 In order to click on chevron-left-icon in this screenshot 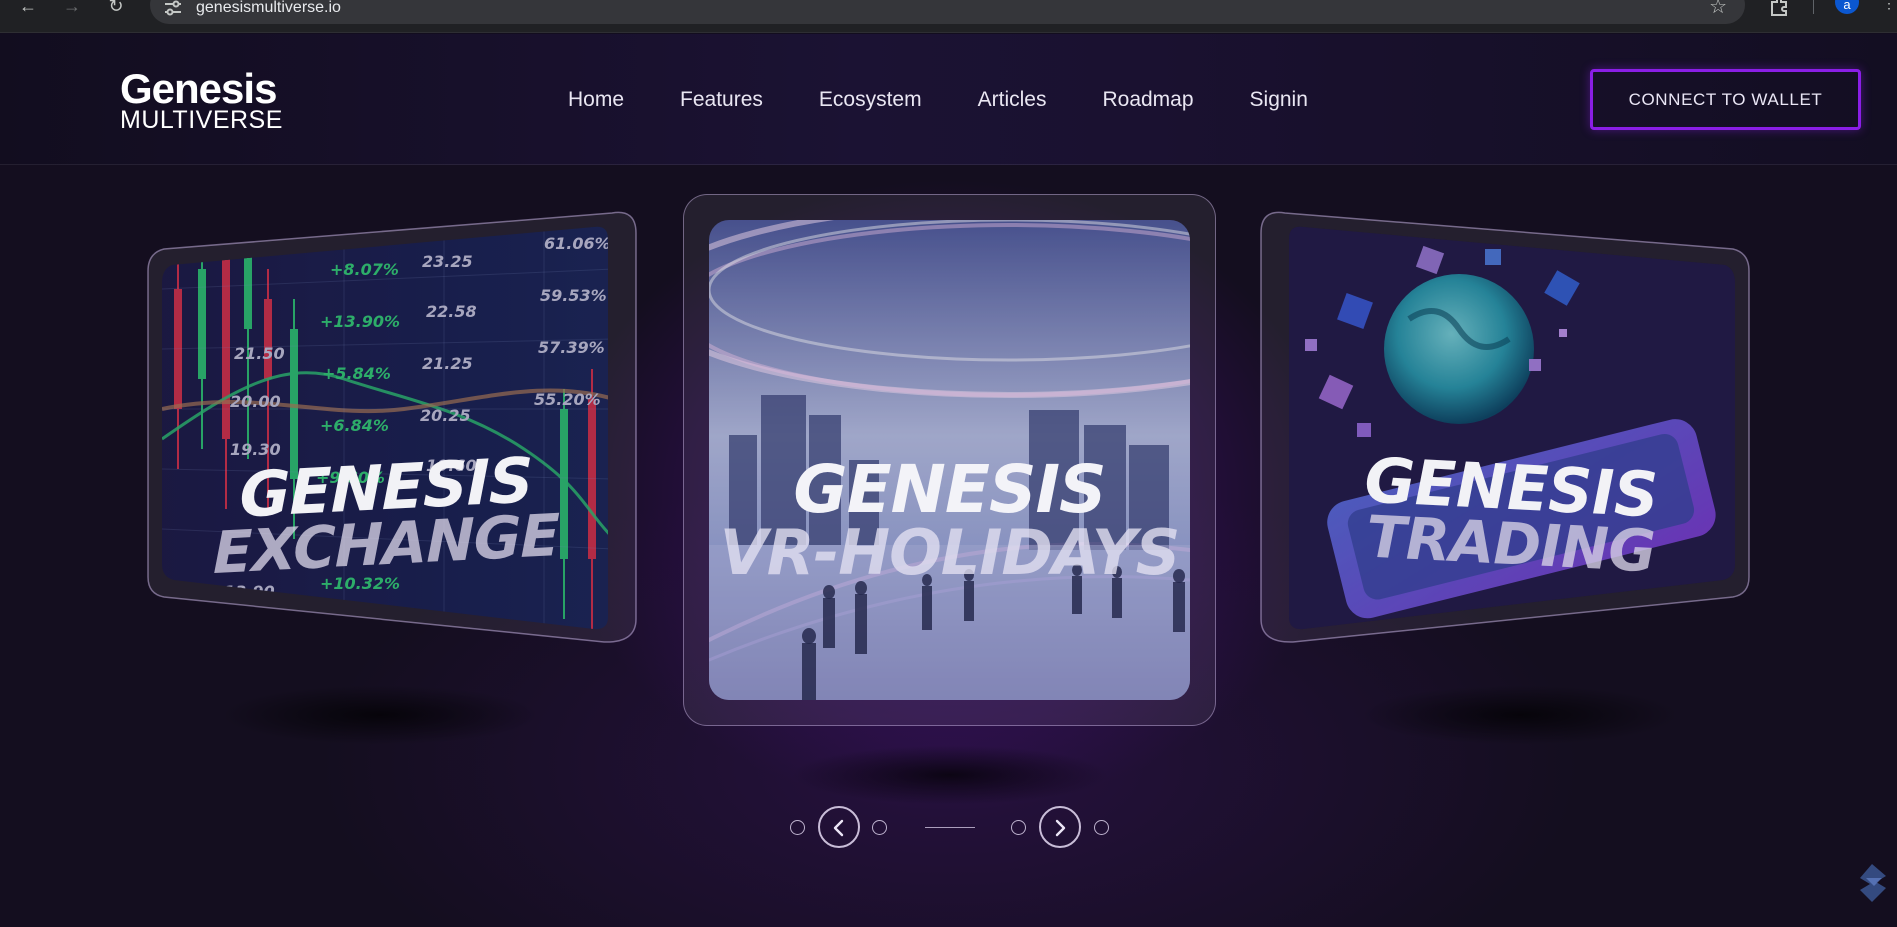, I will do `click(838, 828)`.